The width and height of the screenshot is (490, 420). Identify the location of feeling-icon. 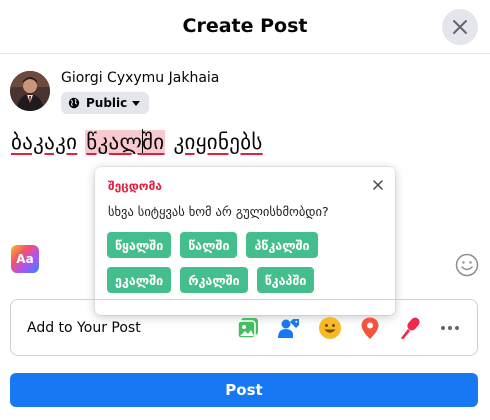
(330, 328).